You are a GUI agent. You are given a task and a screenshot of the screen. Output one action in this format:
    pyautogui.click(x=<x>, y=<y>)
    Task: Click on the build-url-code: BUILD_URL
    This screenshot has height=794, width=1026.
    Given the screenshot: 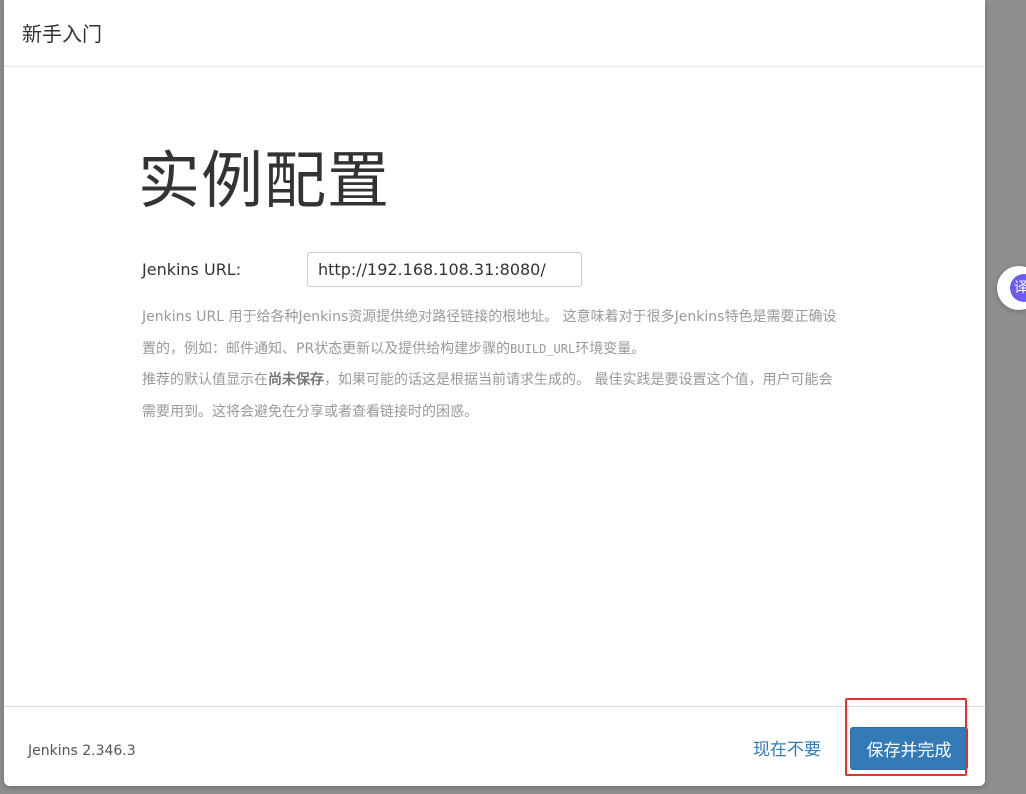 What is the action you would take?
    pyautogui.click(x=543, y=348)
    